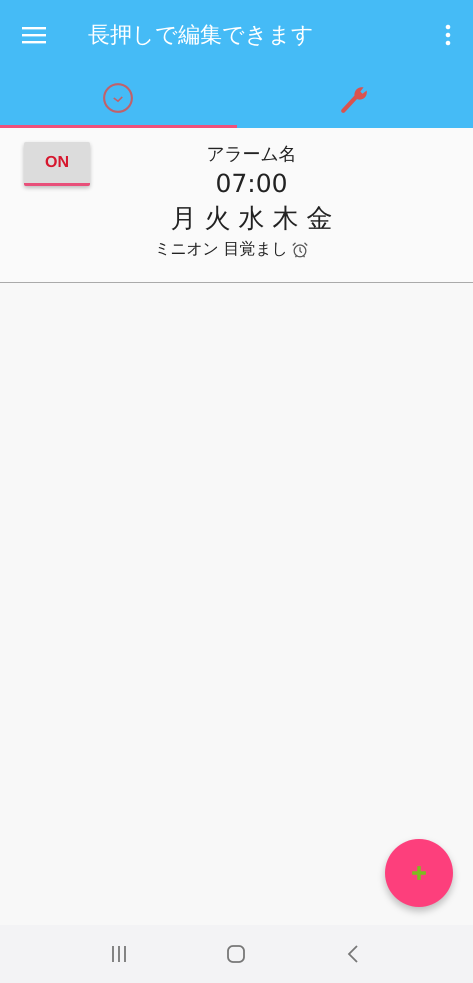 Image resolution: width=473 pixels, height=983 pixels. What do you see at coordinates (299, 249) in the screenshot?
I see `alarm-clock-icon` at bounding box center [299, 249].